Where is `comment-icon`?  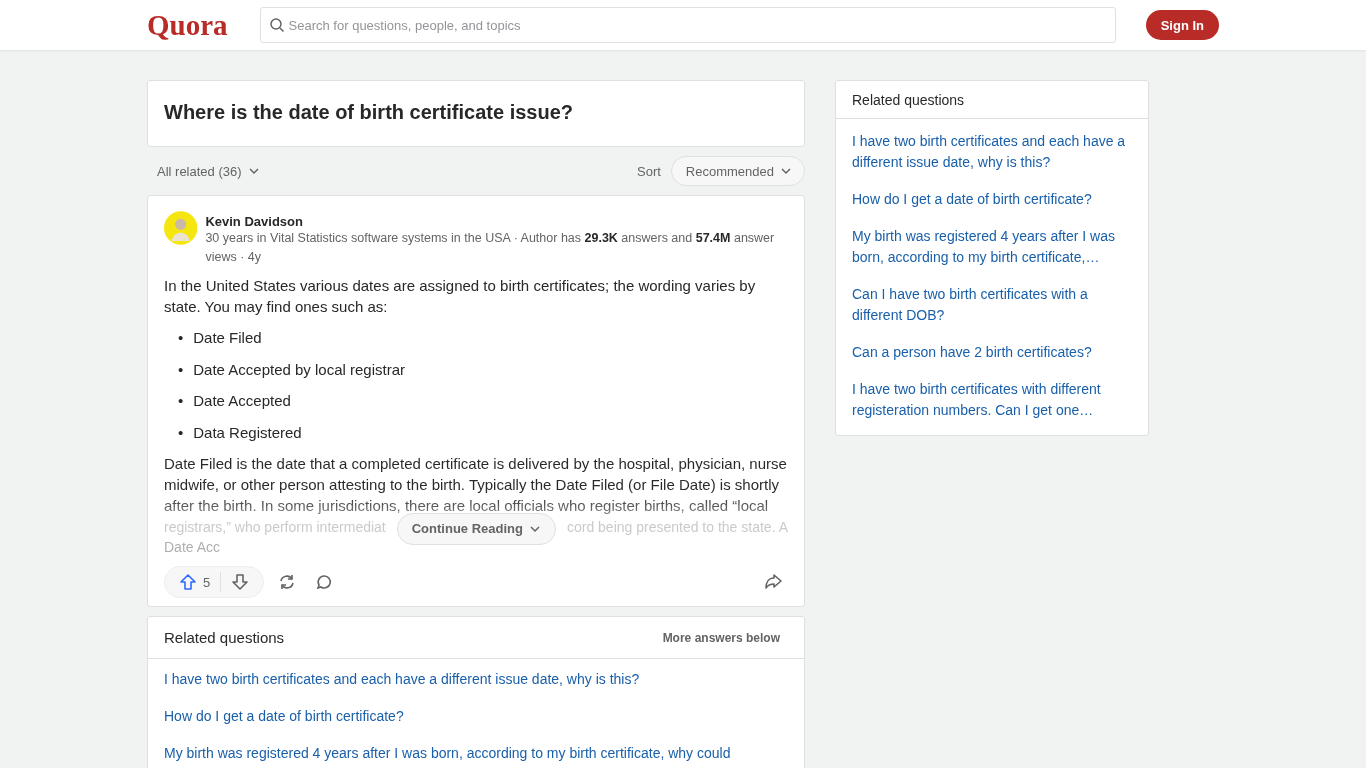
comment-icon is located at coordinates (324, 582).